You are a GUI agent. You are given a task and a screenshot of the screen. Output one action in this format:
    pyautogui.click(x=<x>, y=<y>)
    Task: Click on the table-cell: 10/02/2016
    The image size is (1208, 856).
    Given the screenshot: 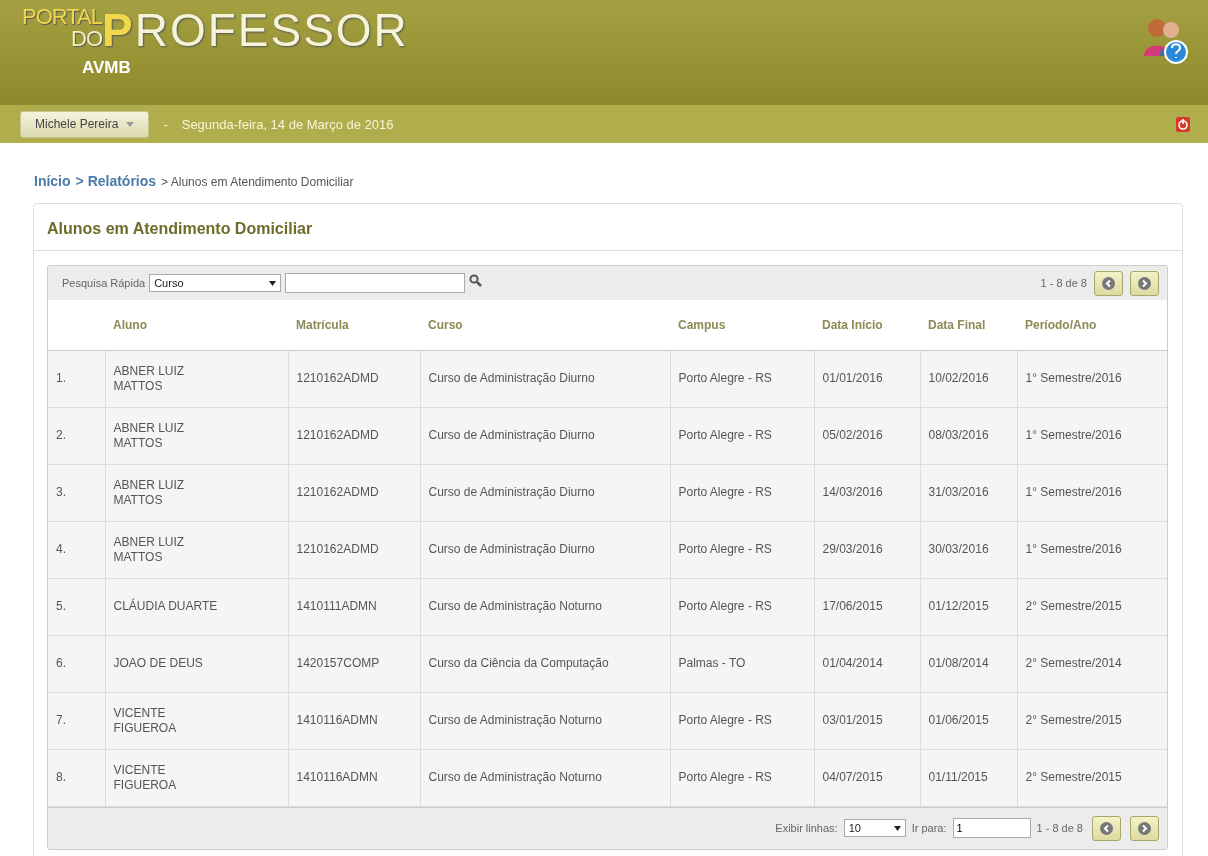 What is the action you would take?
    pyautogui.click(x=968, y=378)
    